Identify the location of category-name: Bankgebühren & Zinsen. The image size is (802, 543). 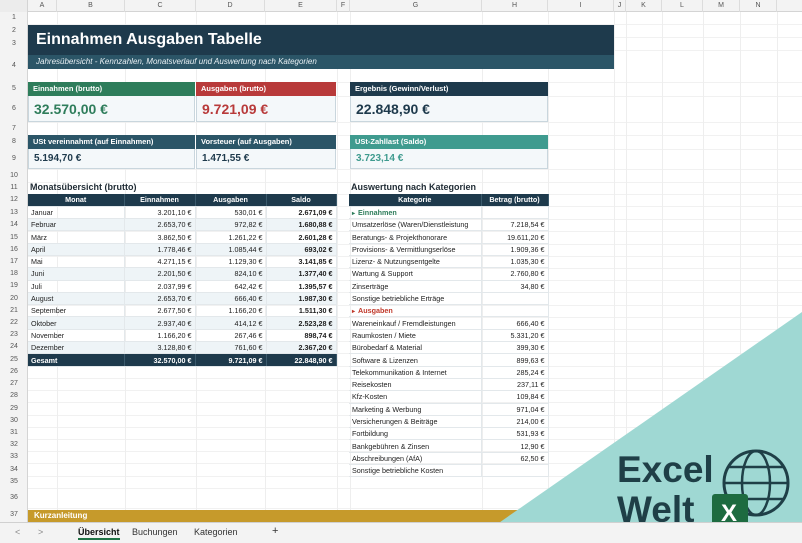
(415, 446).